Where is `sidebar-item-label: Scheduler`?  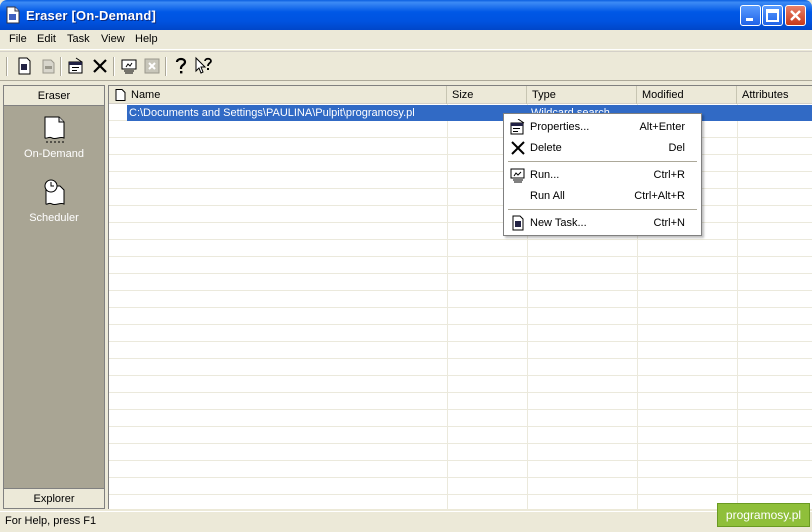 sidebar-item-label: Scheduler is located at coordinates (54, 218).